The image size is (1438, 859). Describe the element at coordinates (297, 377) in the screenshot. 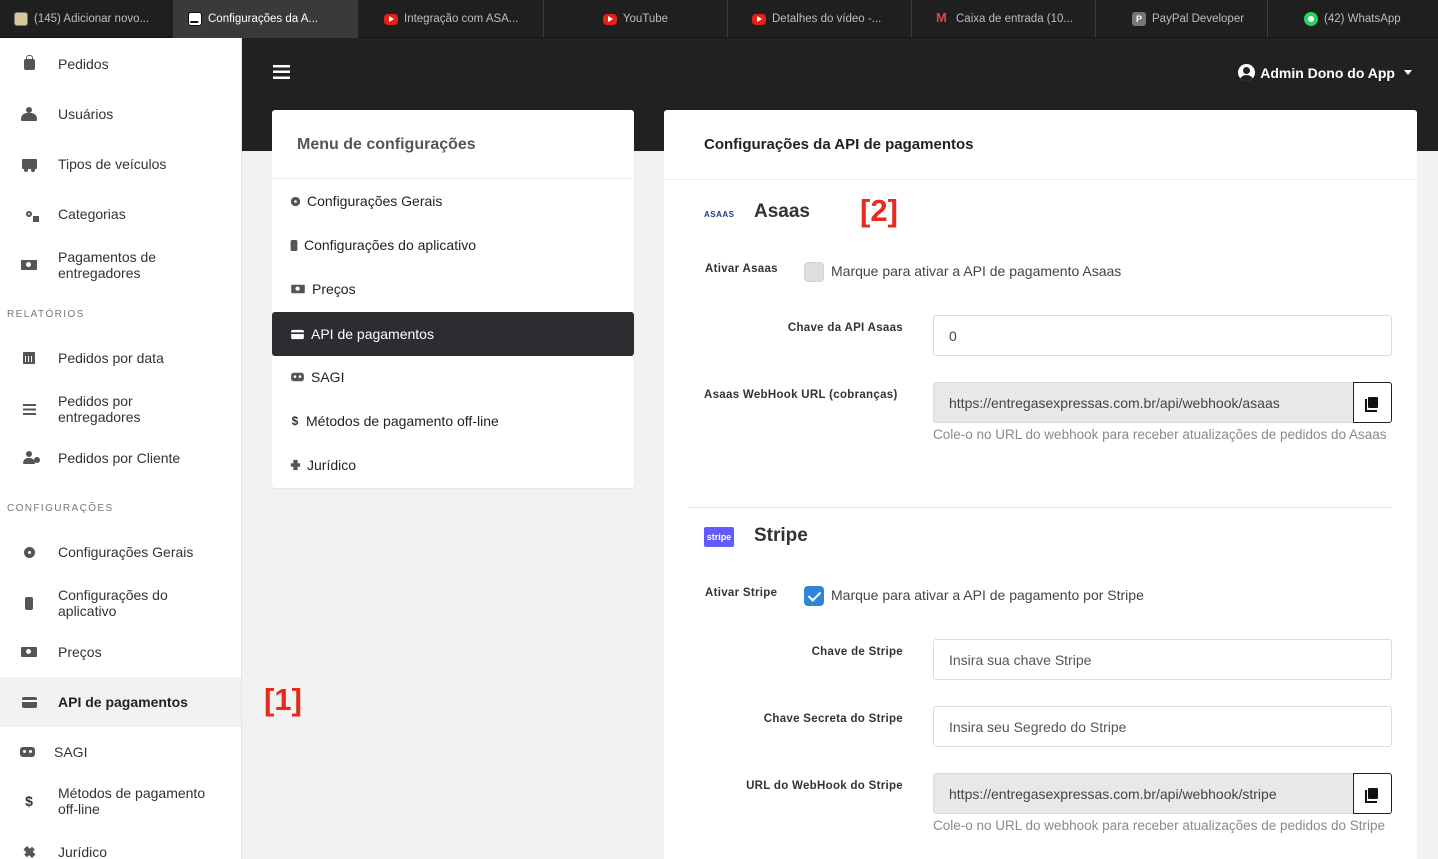

I see `robot-icon` at that location.